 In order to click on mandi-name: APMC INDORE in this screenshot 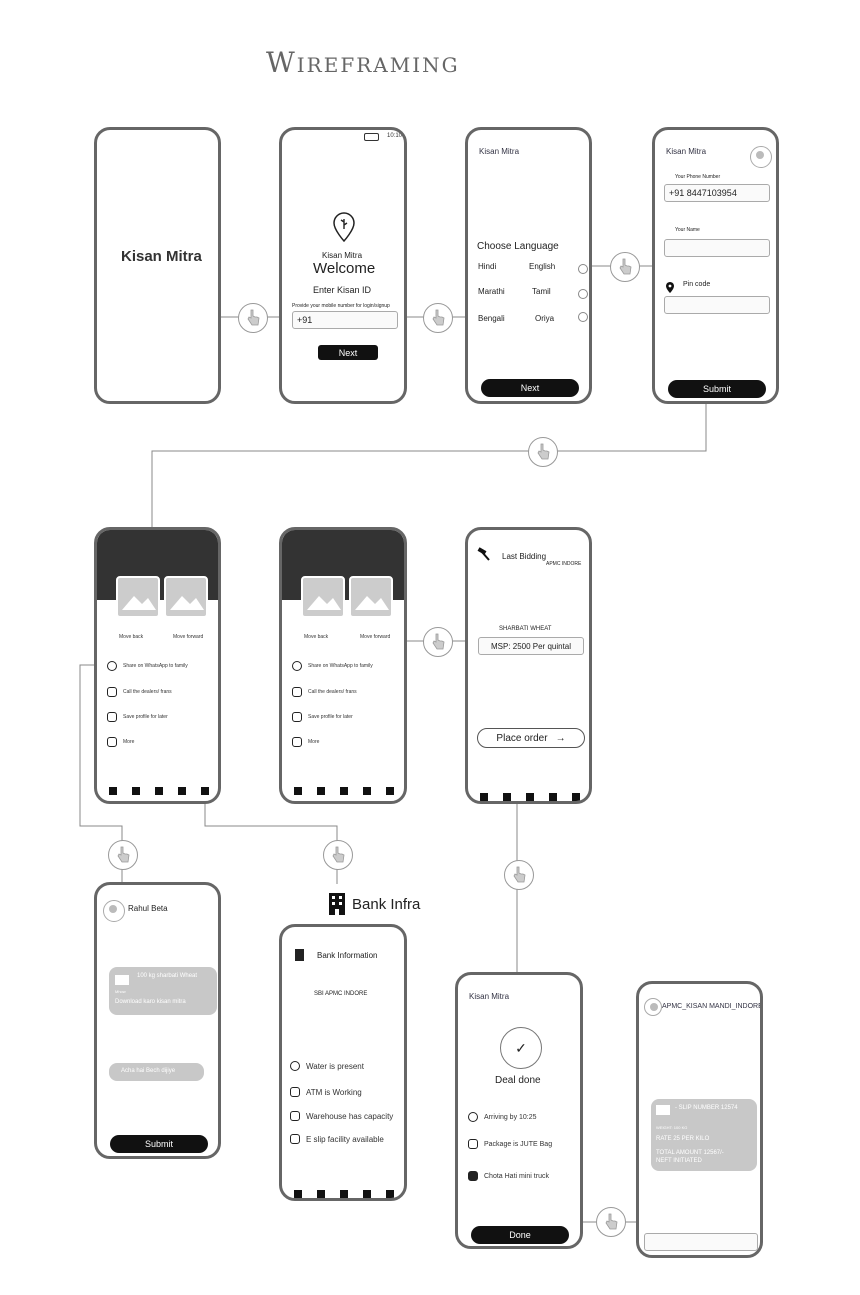, I will do `click(564, 564)`.